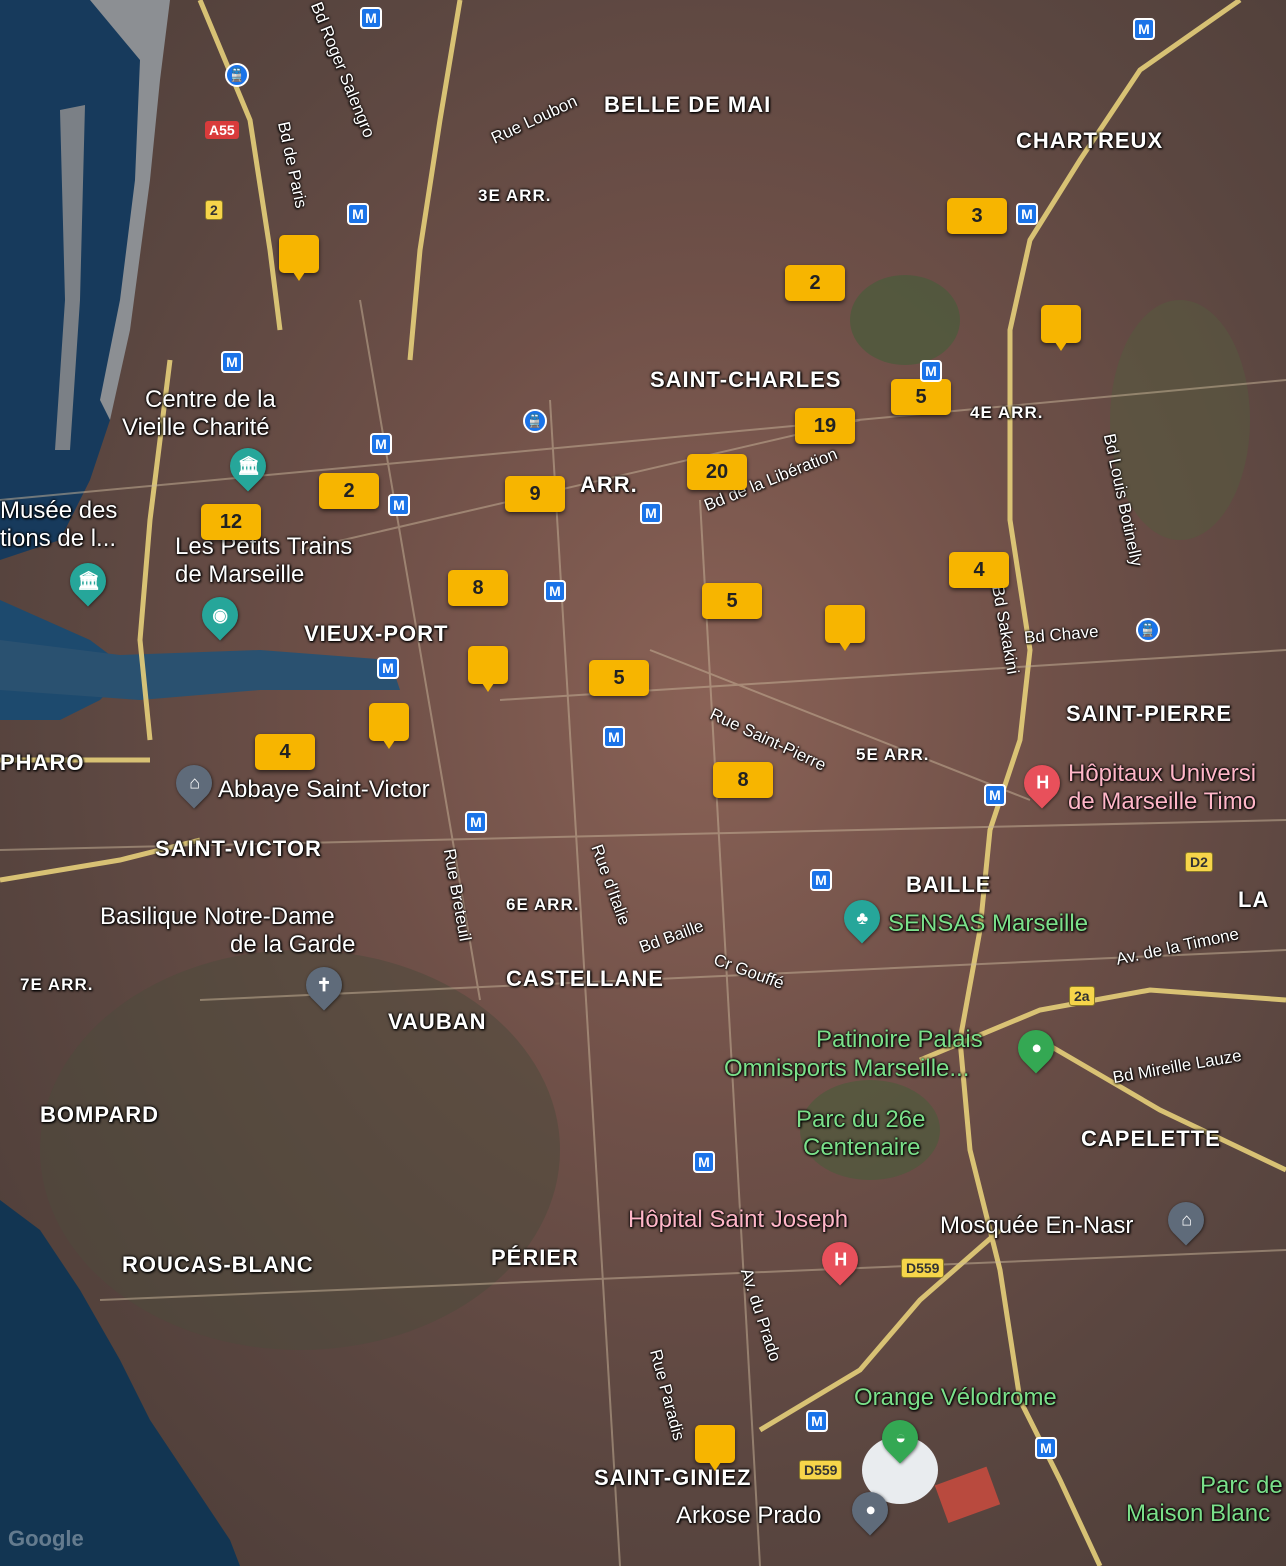 This screenshot has height=1566, width=1286. I want to click on cluster-marker: 20, so click(717, 472).